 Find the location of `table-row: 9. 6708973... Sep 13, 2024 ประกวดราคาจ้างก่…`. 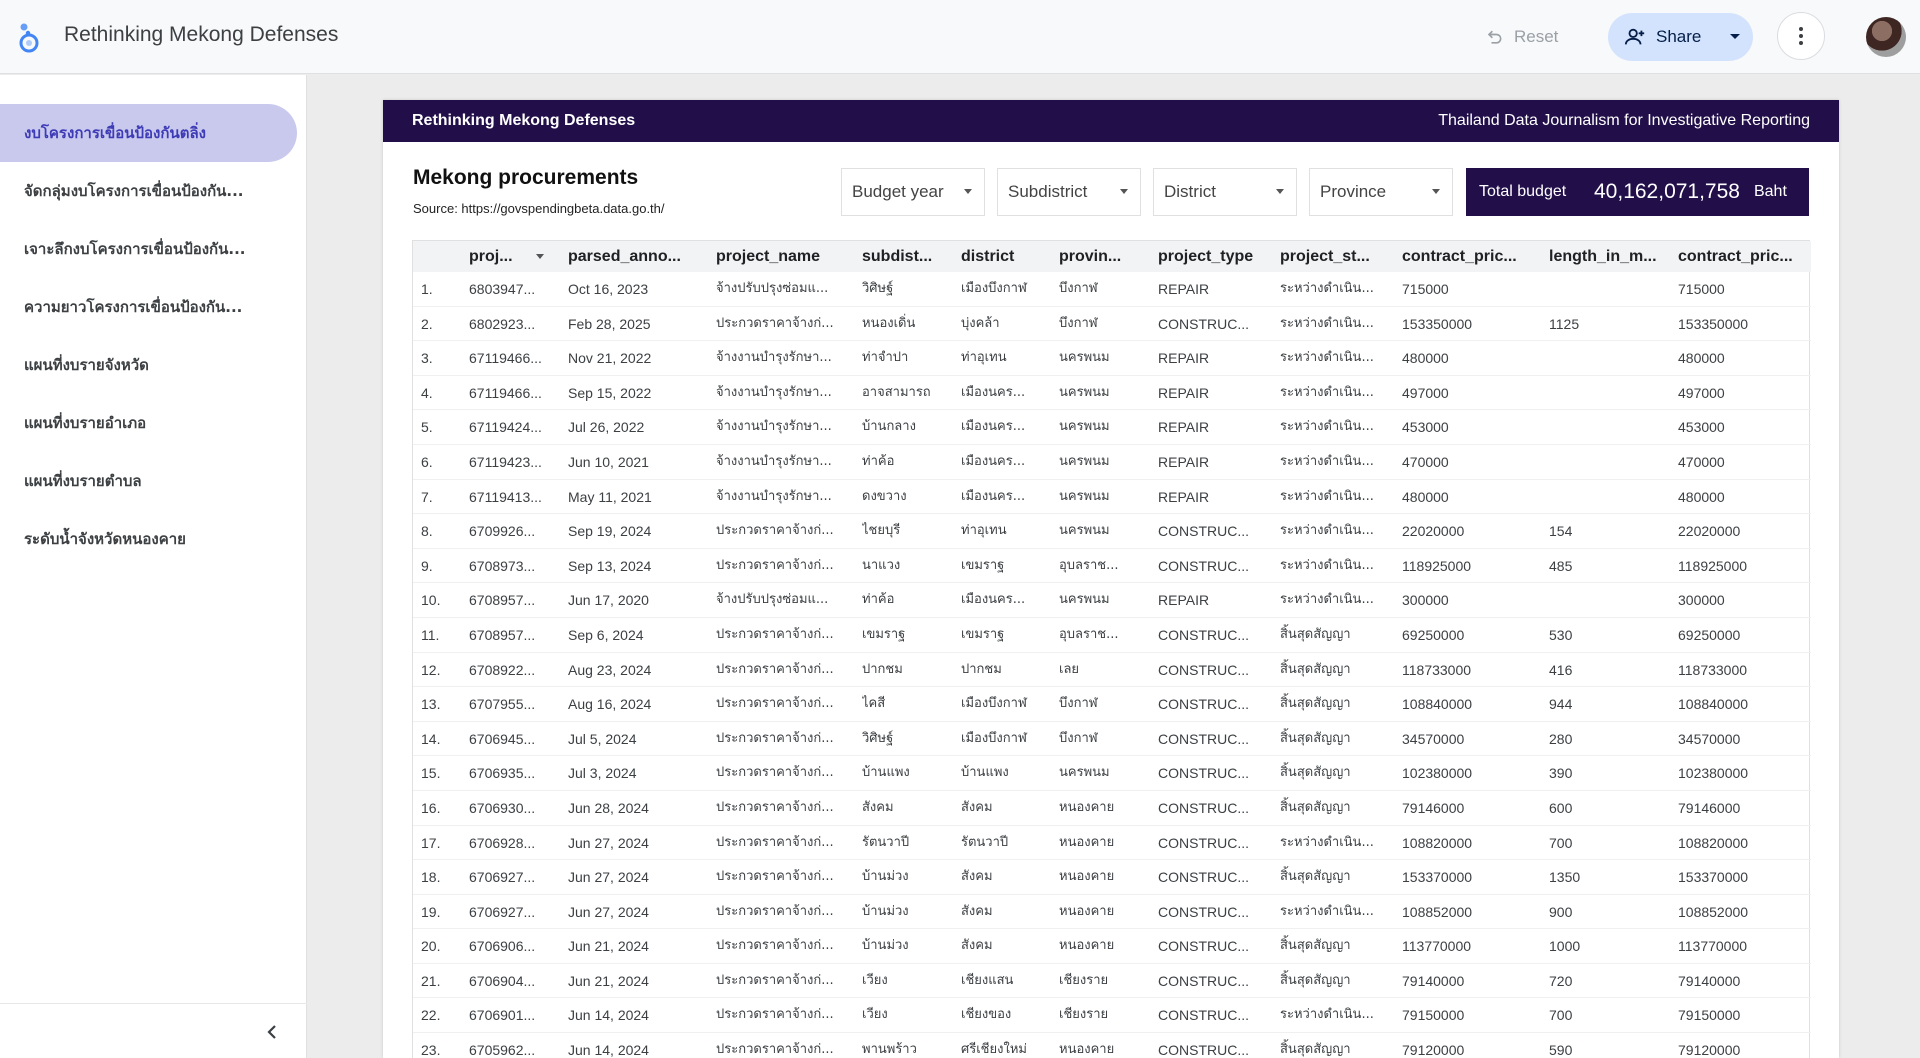

table-row: 9. 6708973... Sep 13, 2024 ประกวดราคาจ้างก่… is located at coordinates (1112, 566).